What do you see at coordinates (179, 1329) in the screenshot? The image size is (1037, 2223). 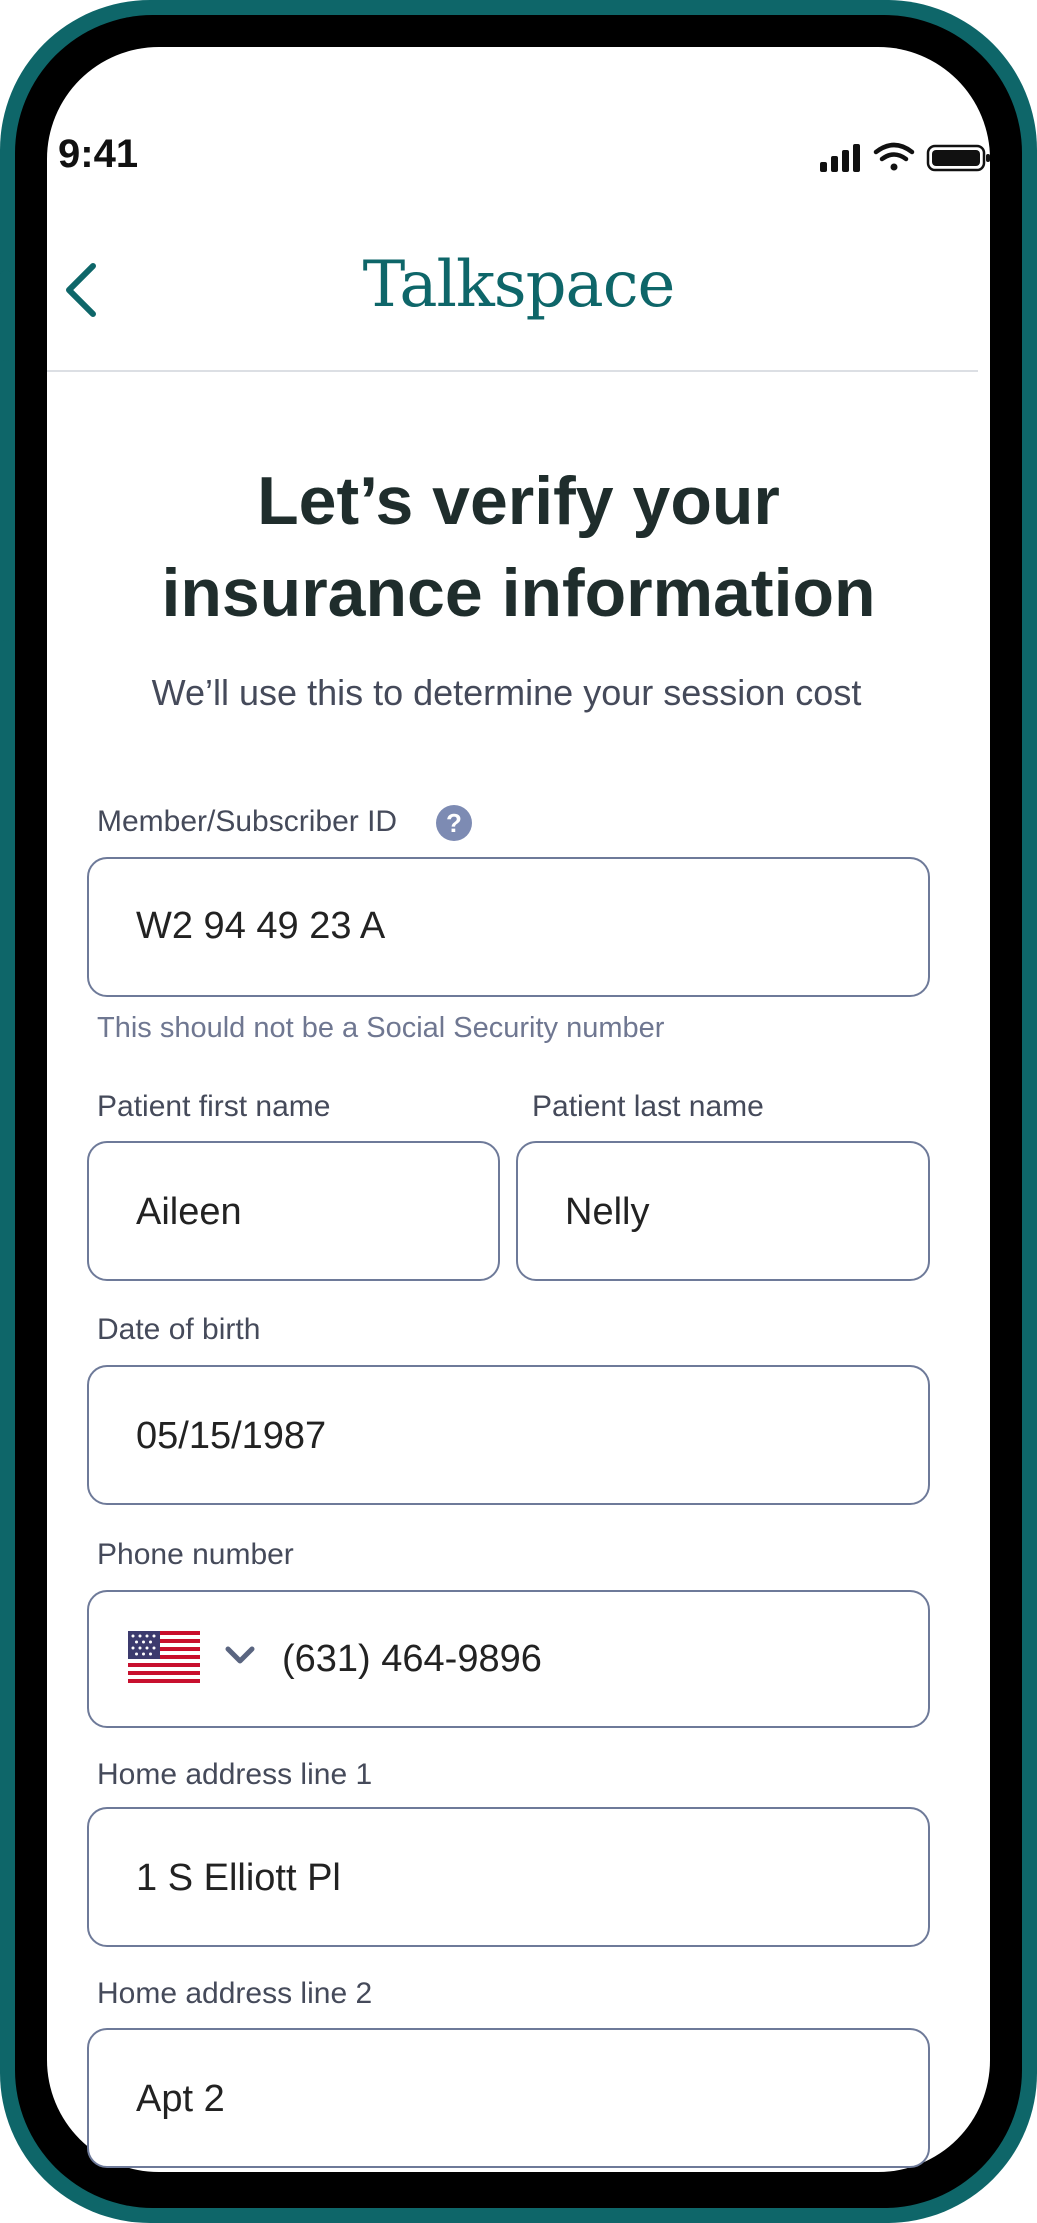 I see `dob-label: Date of birth` at bounding box center [179, 1329].